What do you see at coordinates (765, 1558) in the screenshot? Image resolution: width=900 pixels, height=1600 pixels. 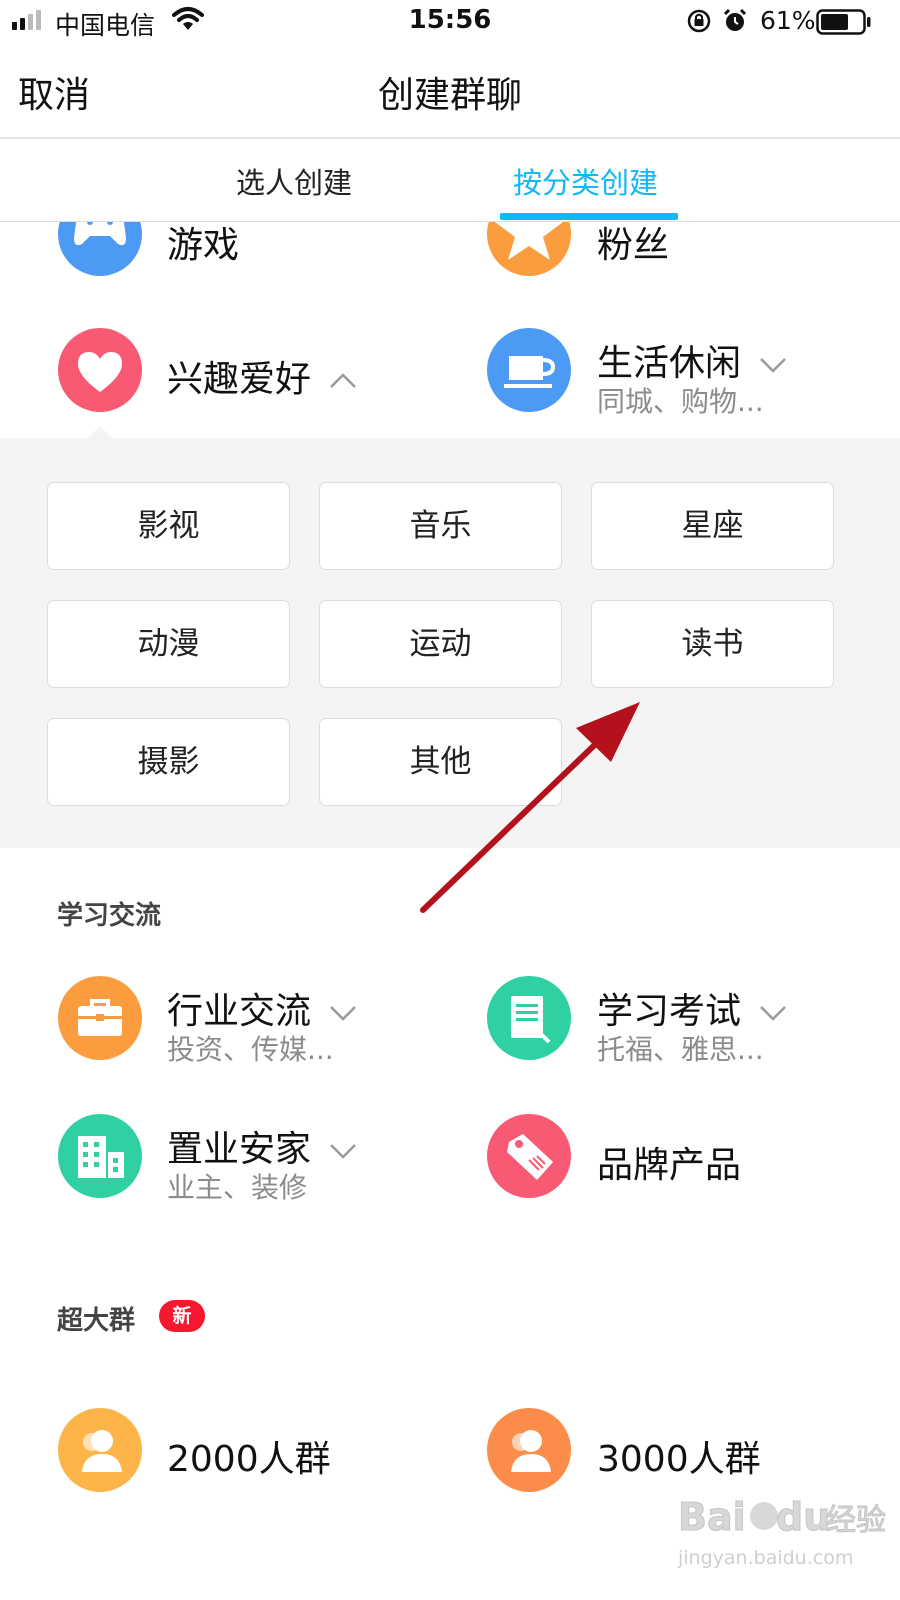 I see `svg-text: jingyan.baidu.com` at bounding box center [765, 1558].